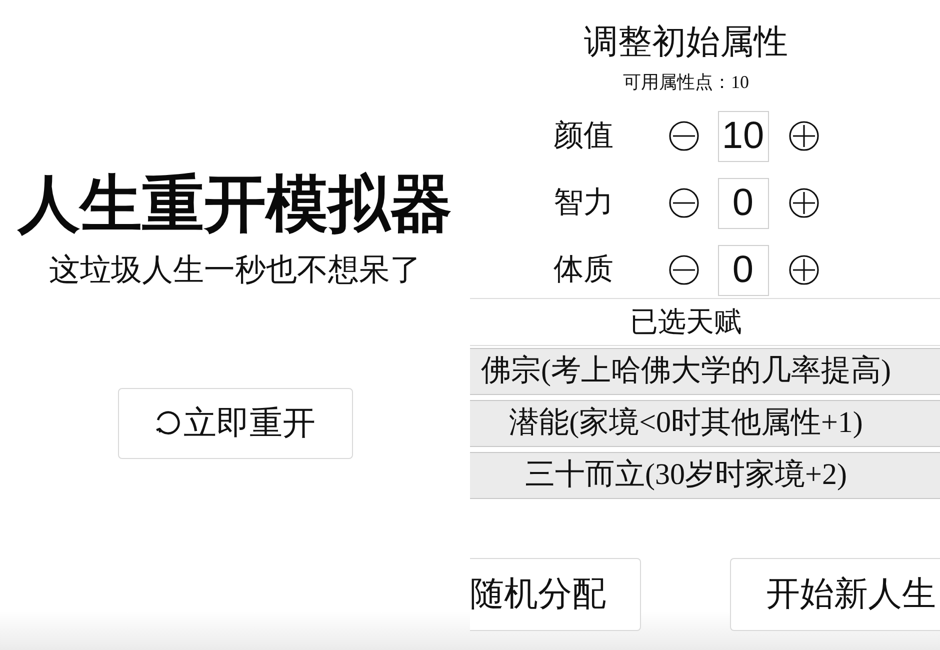 This screenshot has width=940, height=650. I want to click on value-field: 10, so click(743, 136).